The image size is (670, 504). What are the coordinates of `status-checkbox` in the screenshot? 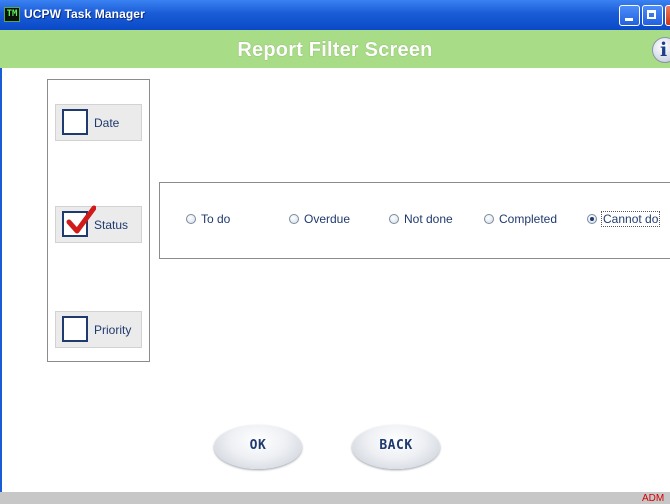 It's located at (79, 221).